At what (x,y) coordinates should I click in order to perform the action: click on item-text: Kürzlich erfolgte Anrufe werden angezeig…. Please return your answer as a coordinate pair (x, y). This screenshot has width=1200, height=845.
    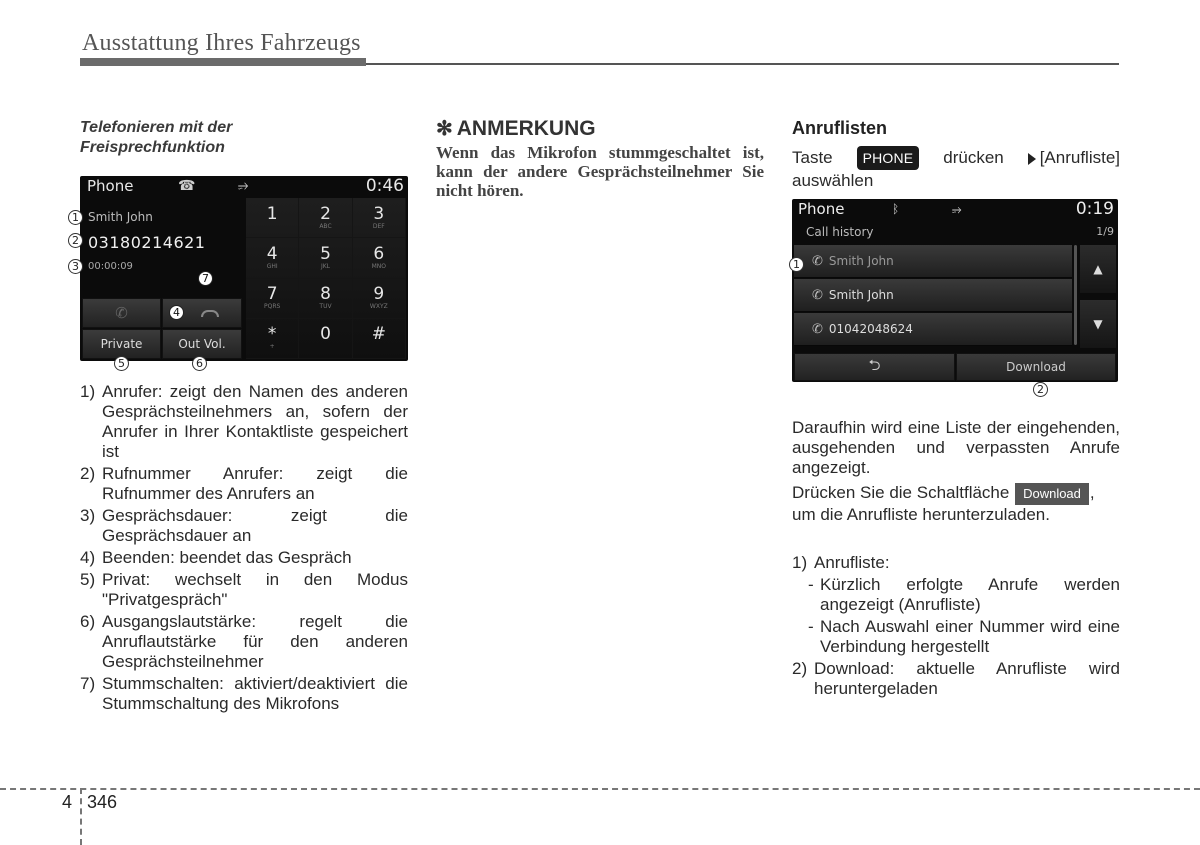
    Looking at the image, I should click on (970, 594).